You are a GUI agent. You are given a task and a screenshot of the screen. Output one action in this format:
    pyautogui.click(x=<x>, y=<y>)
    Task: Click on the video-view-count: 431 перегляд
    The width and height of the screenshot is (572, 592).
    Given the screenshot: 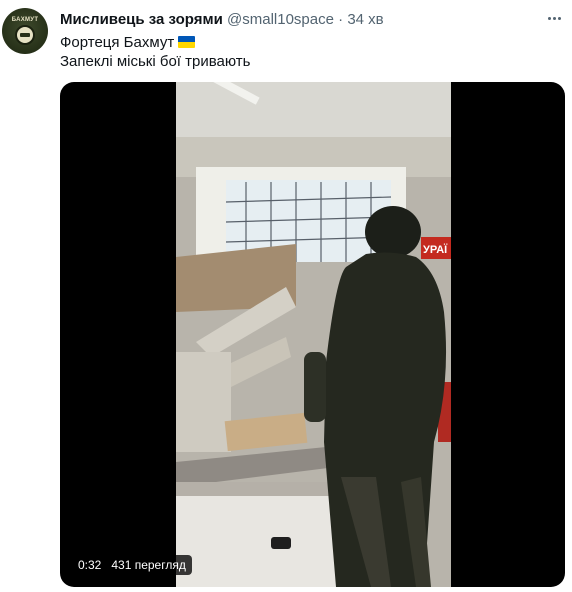 What is the action you would take?
    pyautogui.click(x=148, y=565)
    